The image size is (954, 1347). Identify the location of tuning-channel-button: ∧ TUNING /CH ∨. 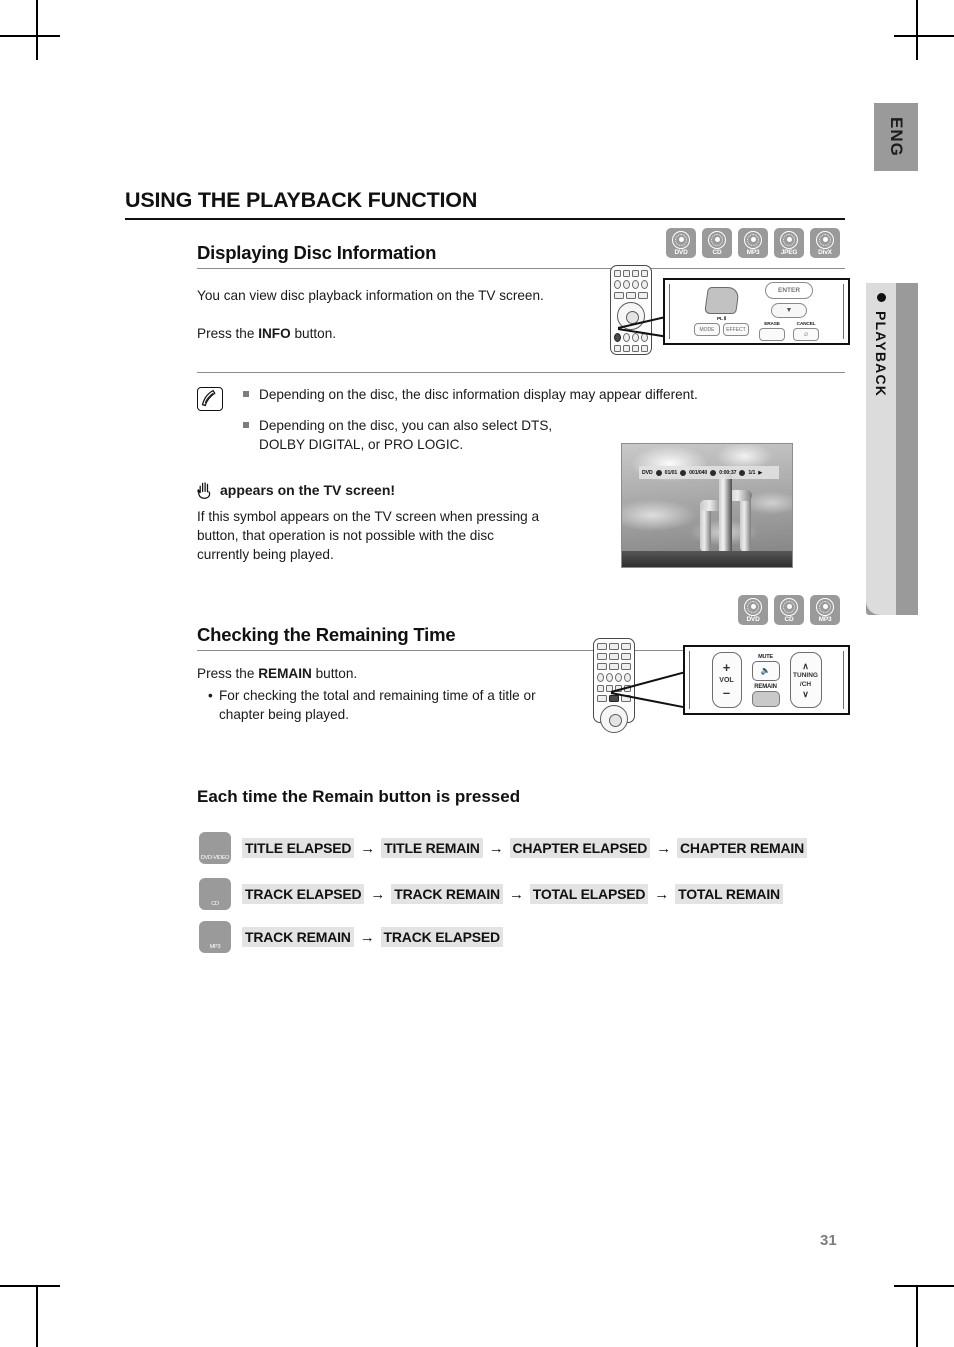
(805, 680).